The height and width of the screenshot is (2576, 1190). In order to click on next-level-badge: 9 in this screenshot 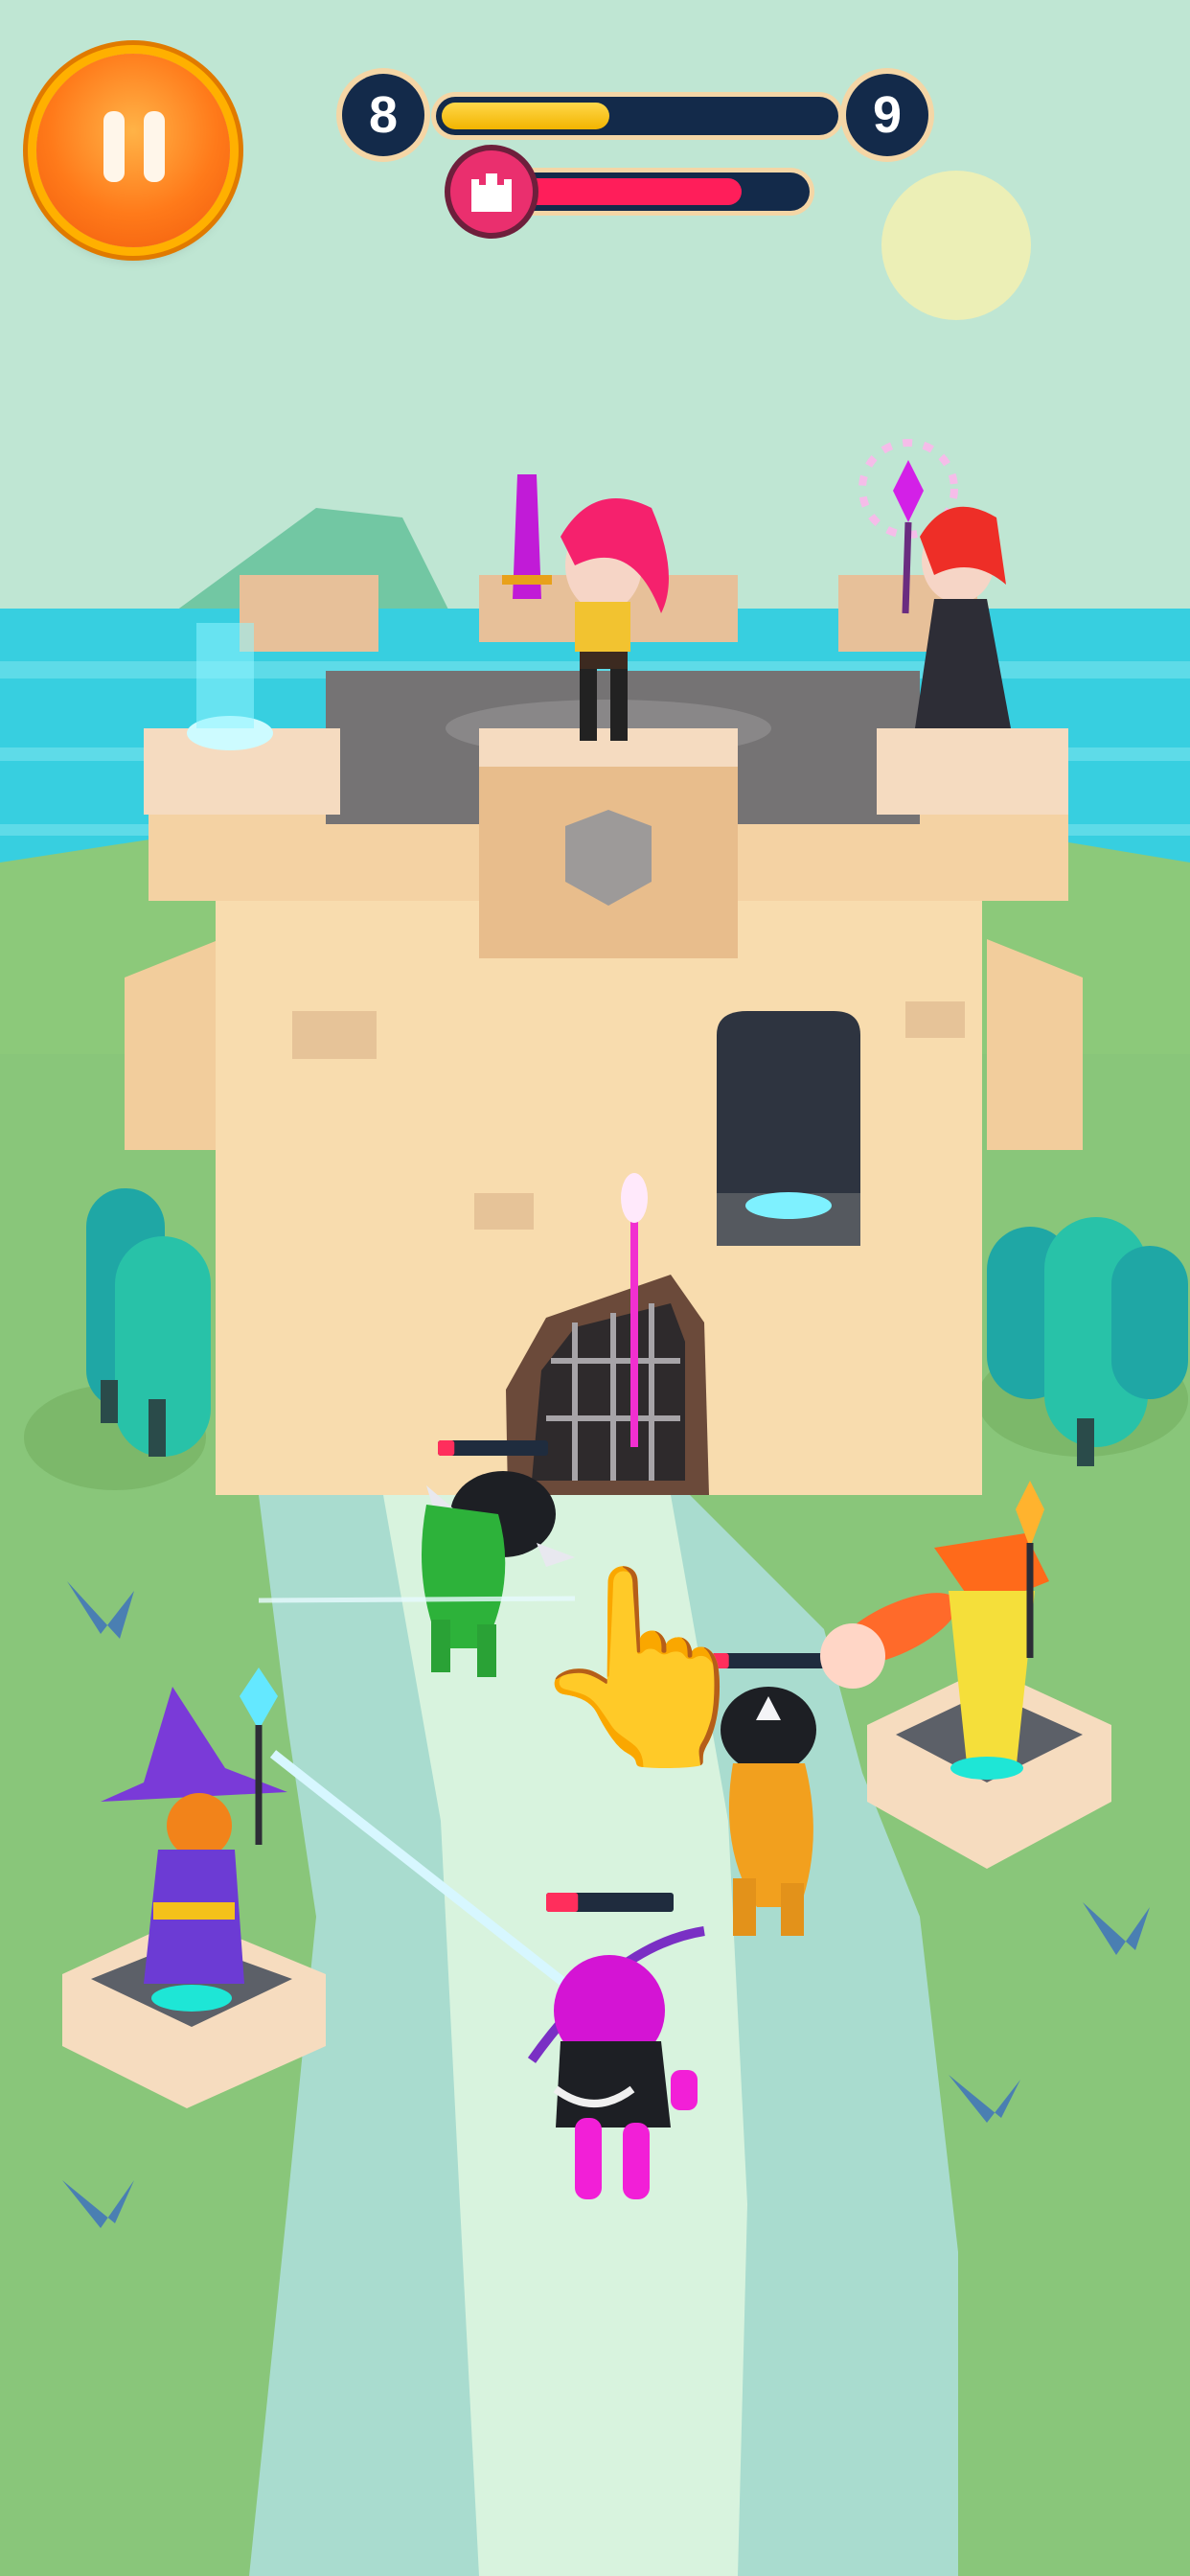, I will do `click(887, 115)`.